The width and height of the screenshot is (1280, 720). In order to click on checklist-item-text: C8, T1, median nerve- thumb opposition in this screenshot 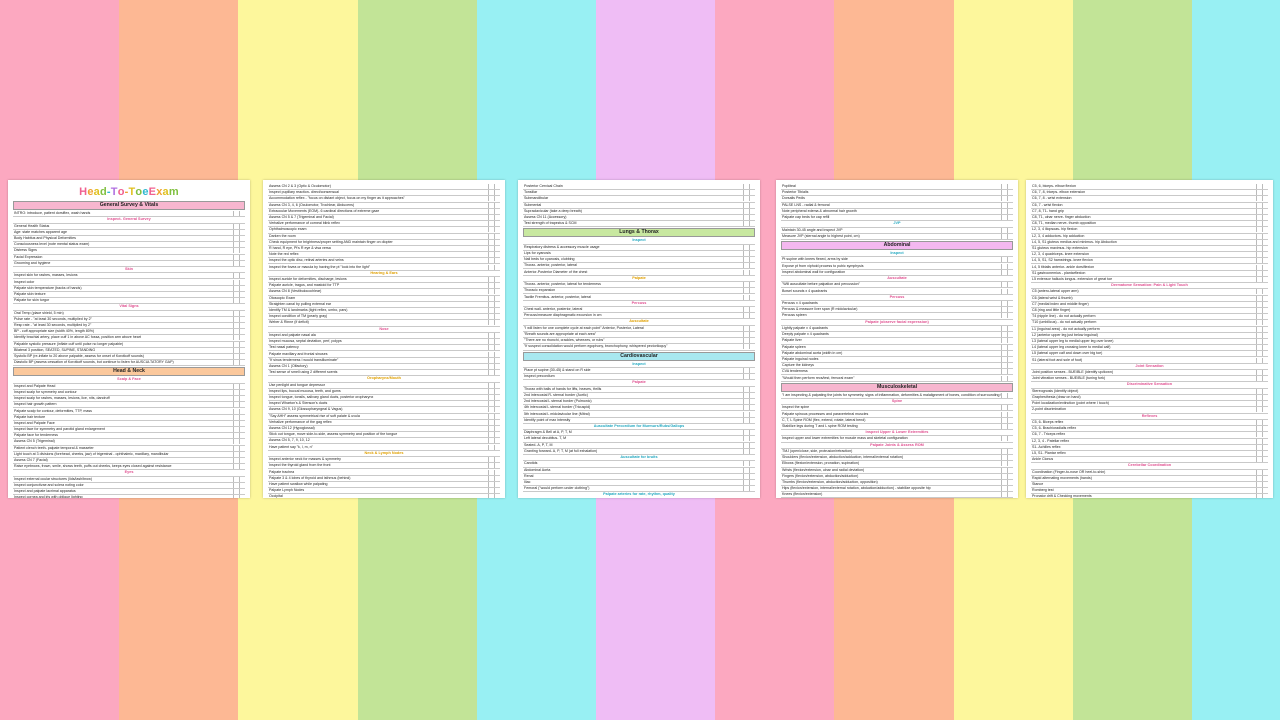, I will do `click(1064, 223)`.